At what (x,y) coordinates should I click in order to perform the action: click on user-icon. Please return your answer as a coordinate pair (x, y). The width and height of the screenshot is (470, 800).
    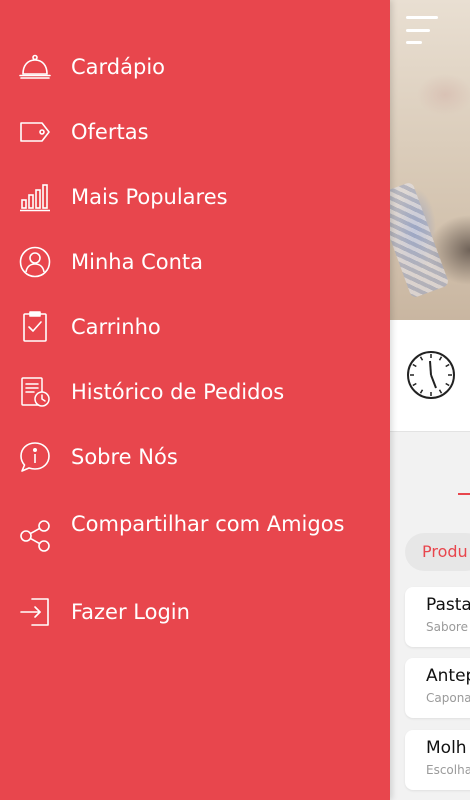
    Looking at the image, I should click on (35, 262).